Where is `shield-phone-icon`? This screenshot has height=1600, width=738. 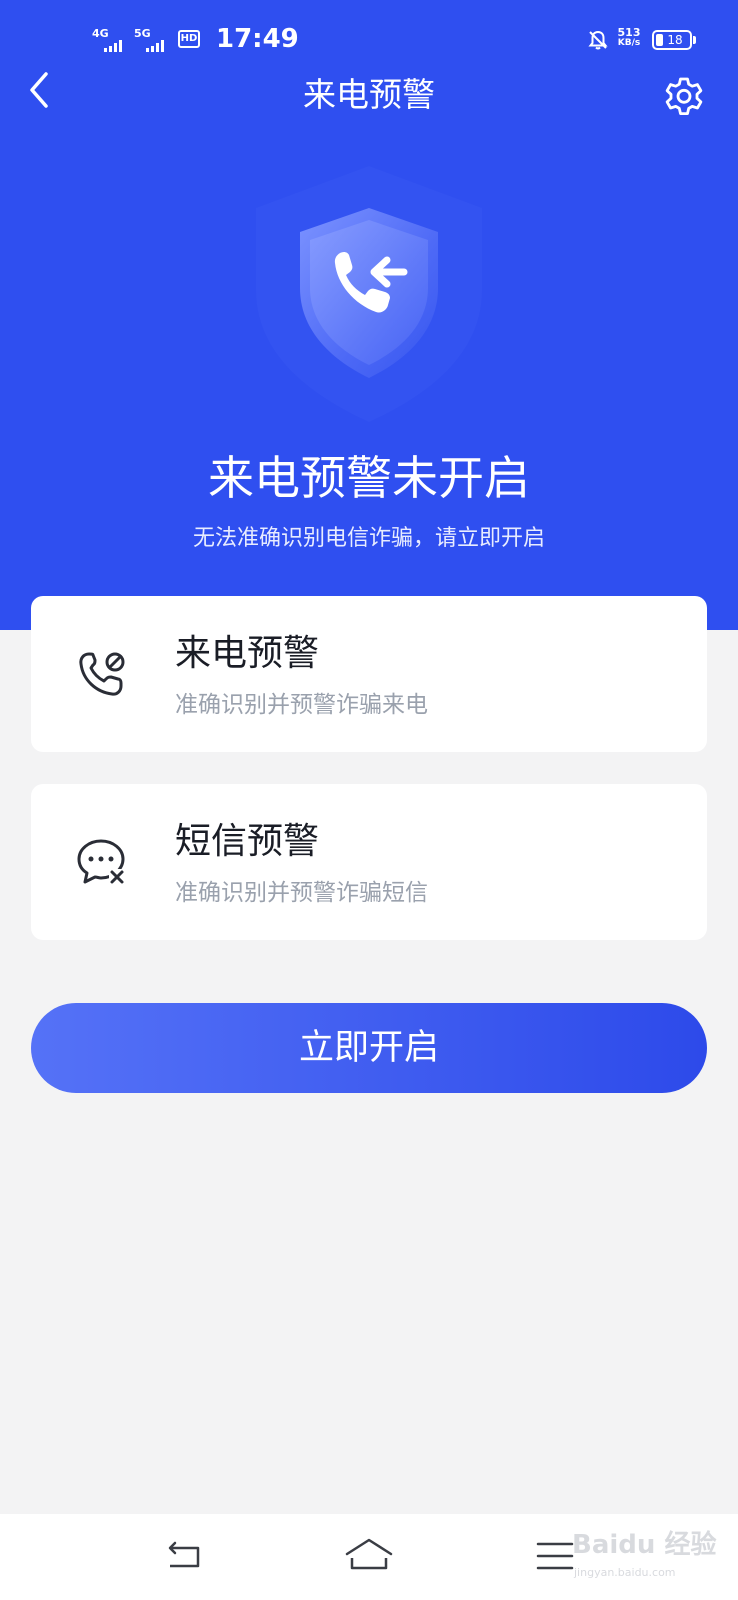
shield-phone-icon is located at coordinates (369, 295).